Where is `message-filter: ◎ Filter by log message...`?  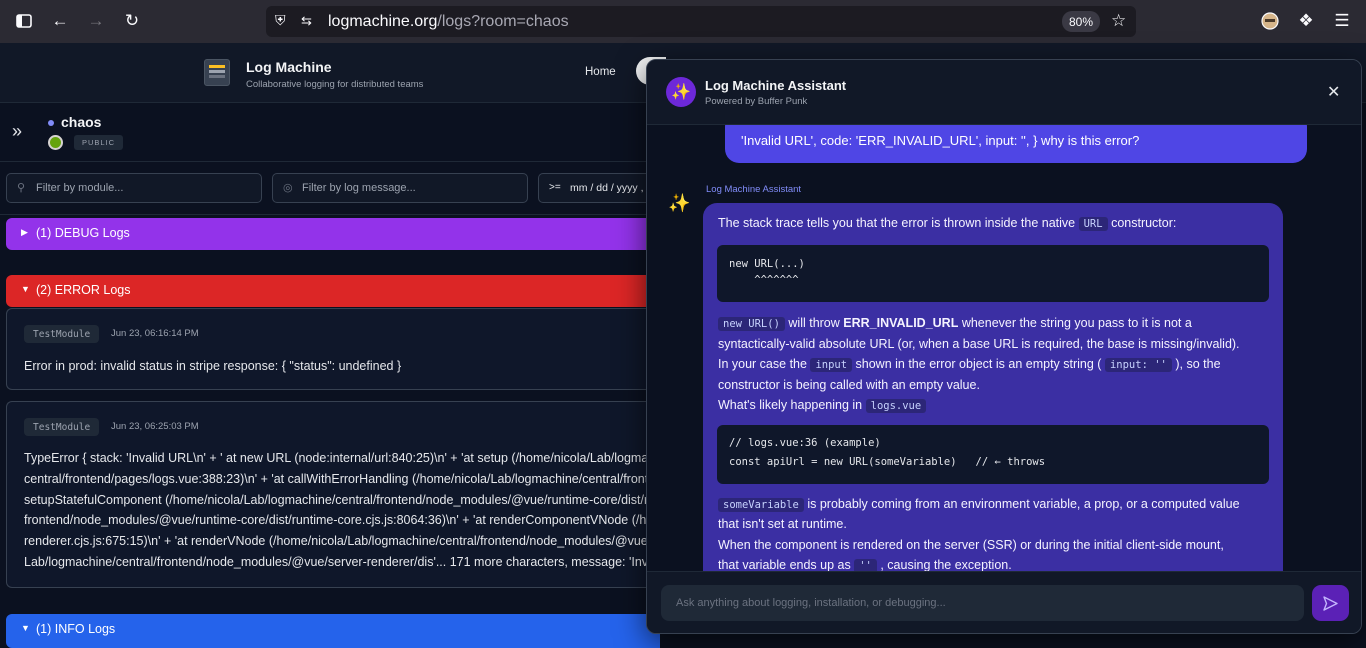 message-filter: ◎ Filter by log message... is located at coordinates (400, 188).